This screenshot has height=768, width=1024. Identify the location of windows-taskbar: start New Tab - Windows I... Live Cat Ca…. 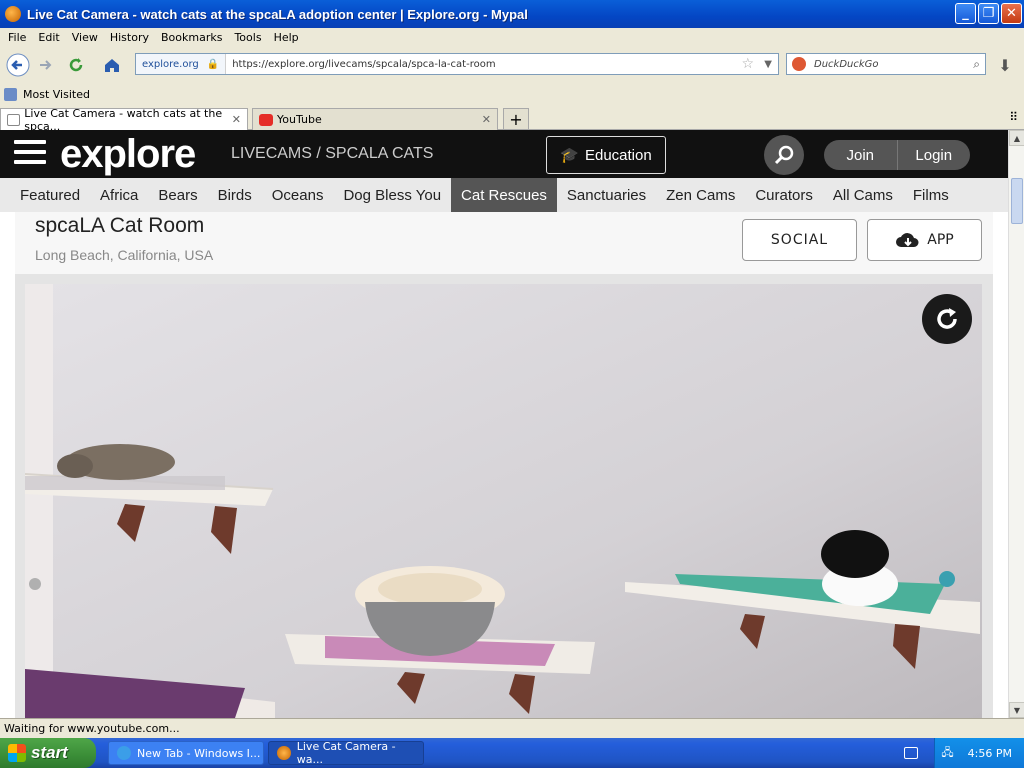
(512, 753).